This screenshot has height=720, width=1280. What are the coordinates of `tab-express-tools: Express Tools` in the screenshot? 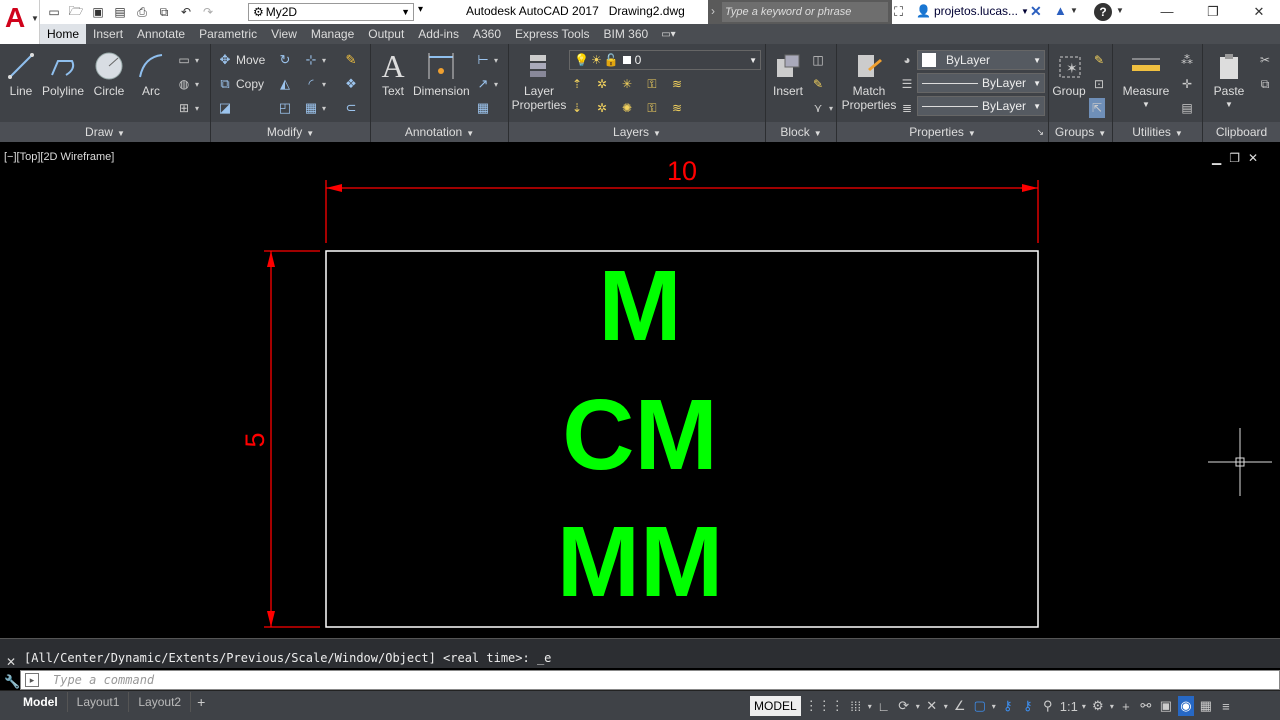 It's located at (552, 34).